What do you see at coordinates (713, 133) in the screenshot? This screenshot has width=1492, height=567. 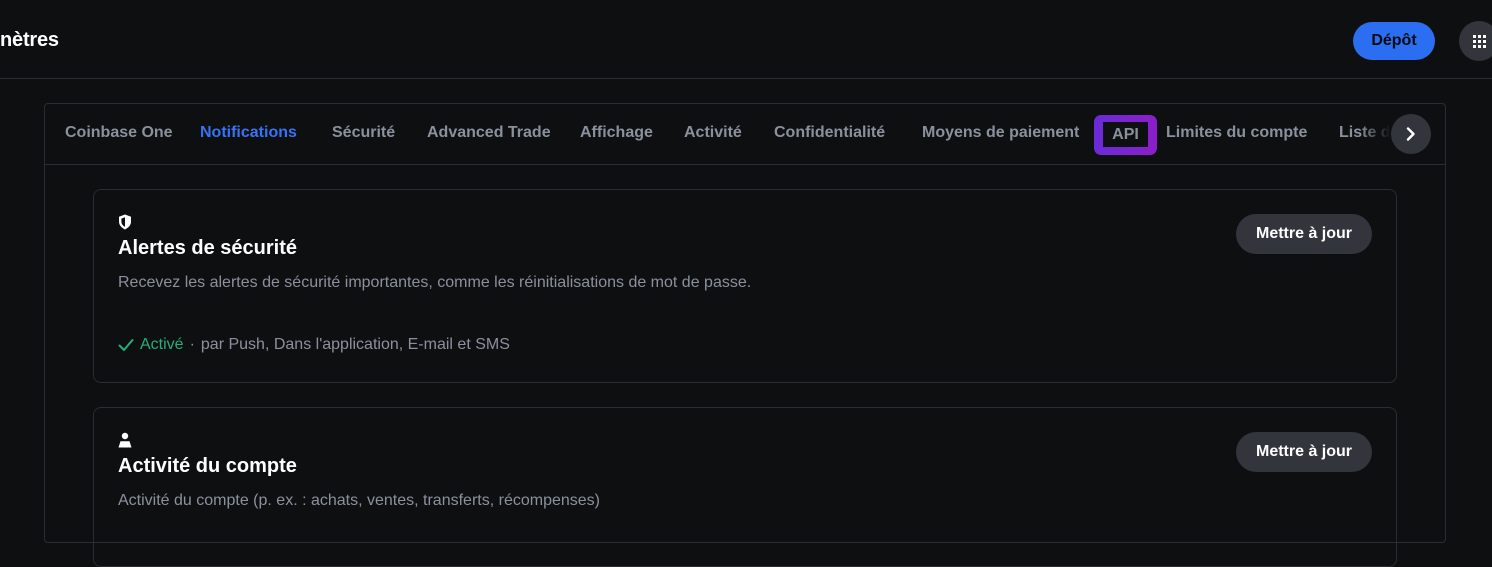 I see `tab-activite: Activité` at bounding box center [713, 133].